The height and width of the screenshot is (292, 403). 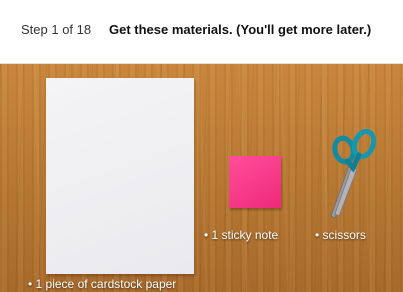 What do you see at coordinates (353, 173) in the screenshot?
I see `scissors-icon` at bounding box center [353, 173].